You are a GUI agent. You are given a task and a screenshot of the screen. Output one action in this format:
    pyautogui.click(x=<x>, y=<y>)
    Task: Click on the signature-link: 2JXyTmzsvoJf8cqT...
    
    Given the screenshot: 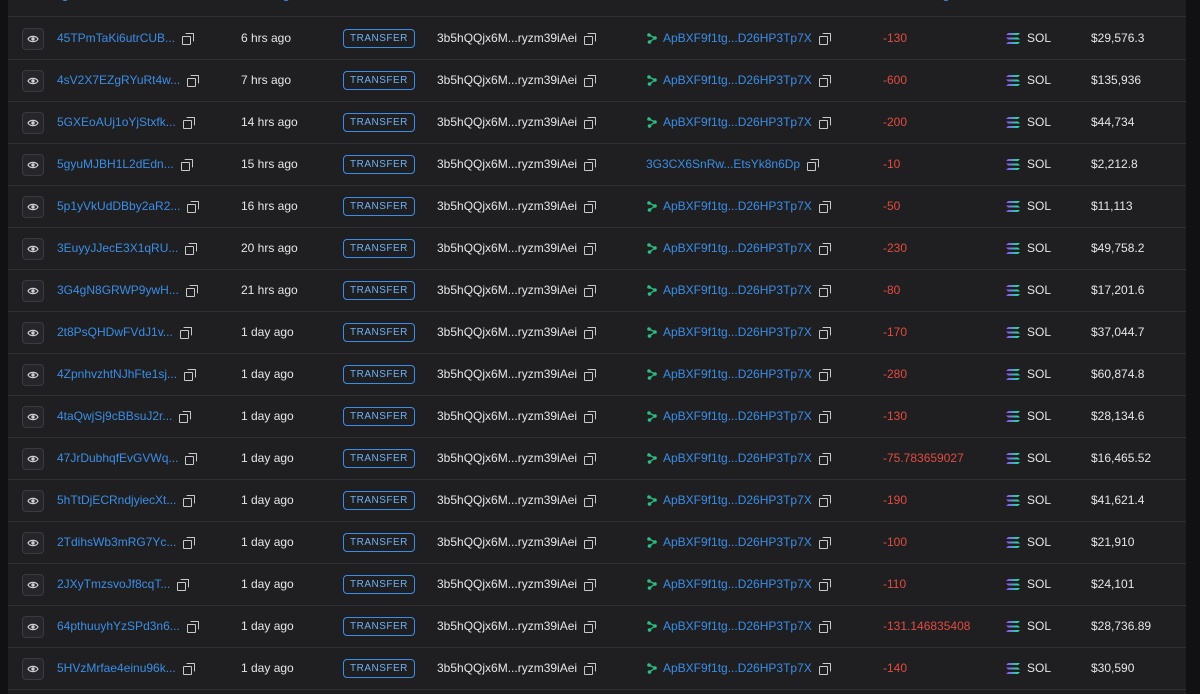 What is the action you would take?
    pyautogui.click(x=113, y=584)
    